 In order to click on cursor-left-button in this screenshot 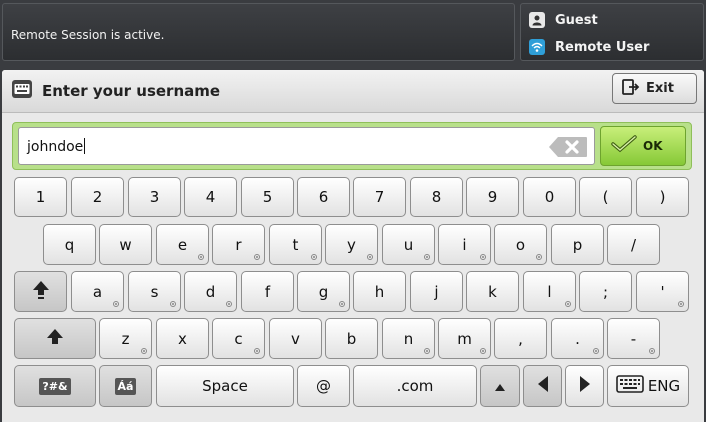, I will do `click(542, 386)`.